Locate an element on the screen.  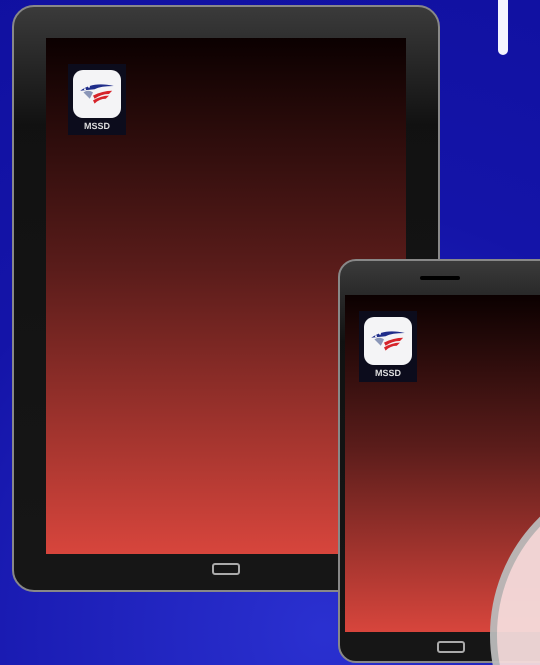
speaker-slot is located at coordinates (440, 278).